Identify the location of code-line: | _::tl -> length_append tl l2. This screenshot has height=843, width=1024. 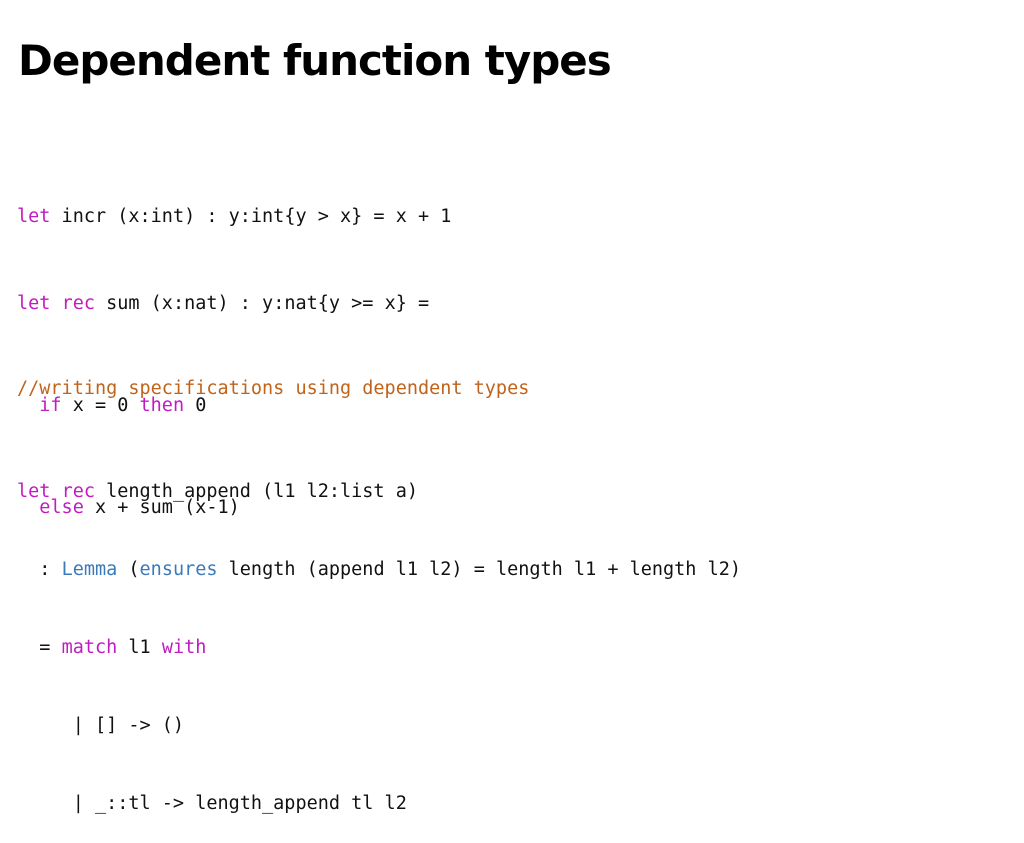
(379, 804).